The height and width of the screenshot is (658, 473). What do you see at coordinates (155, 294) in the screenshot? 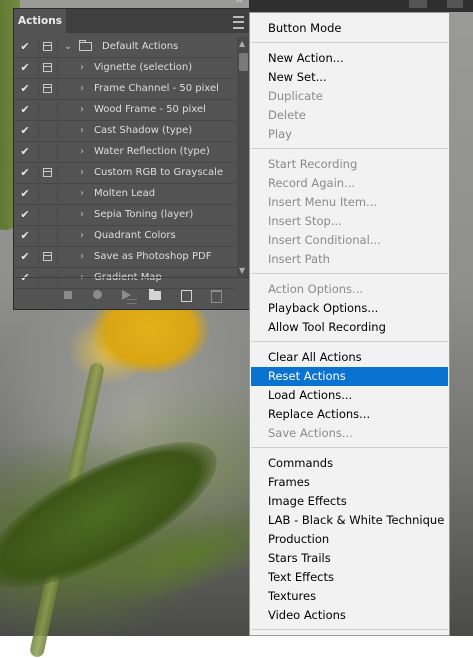
I see `new-set-folder-icon` at bounding box center [155, 294].